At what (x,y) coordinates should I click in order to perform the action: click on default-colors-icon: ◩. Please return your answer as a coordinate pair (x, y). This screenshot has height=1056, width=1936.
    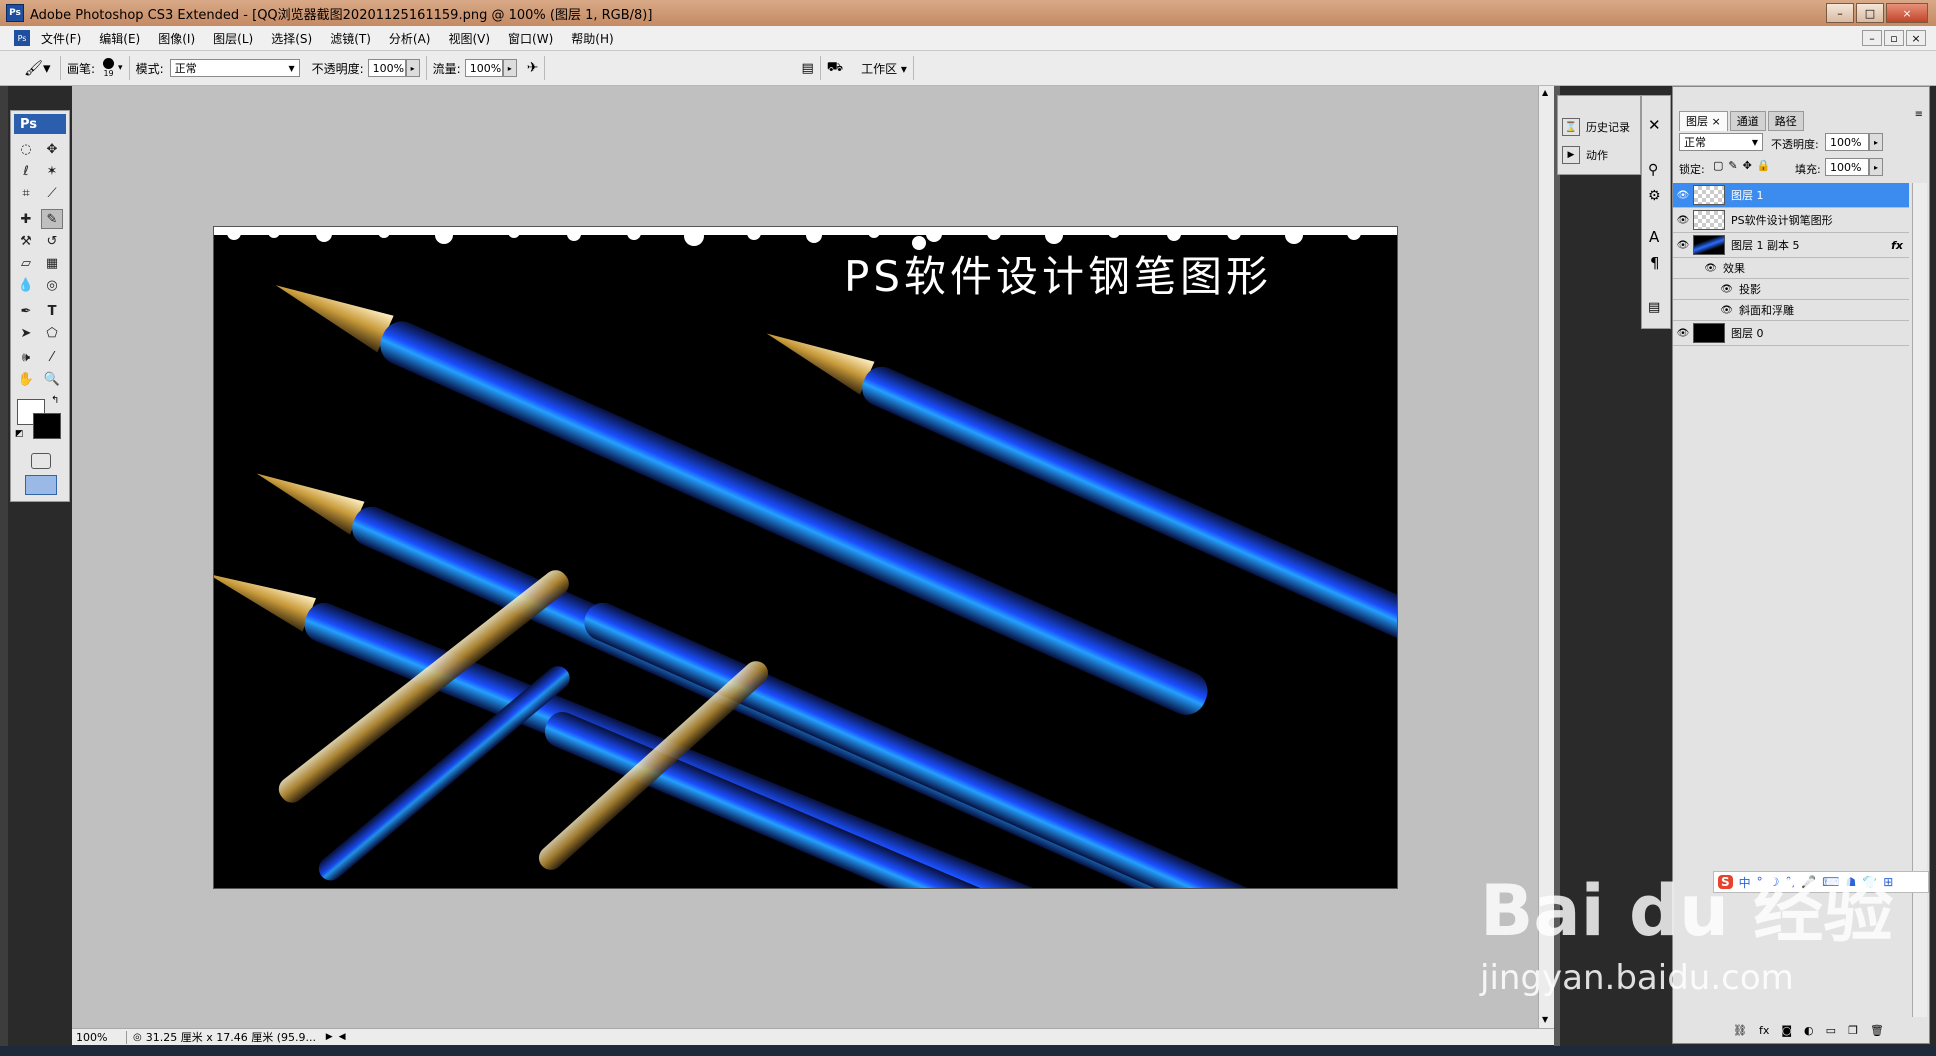
    Looking at the image, I should click on (19, 434).